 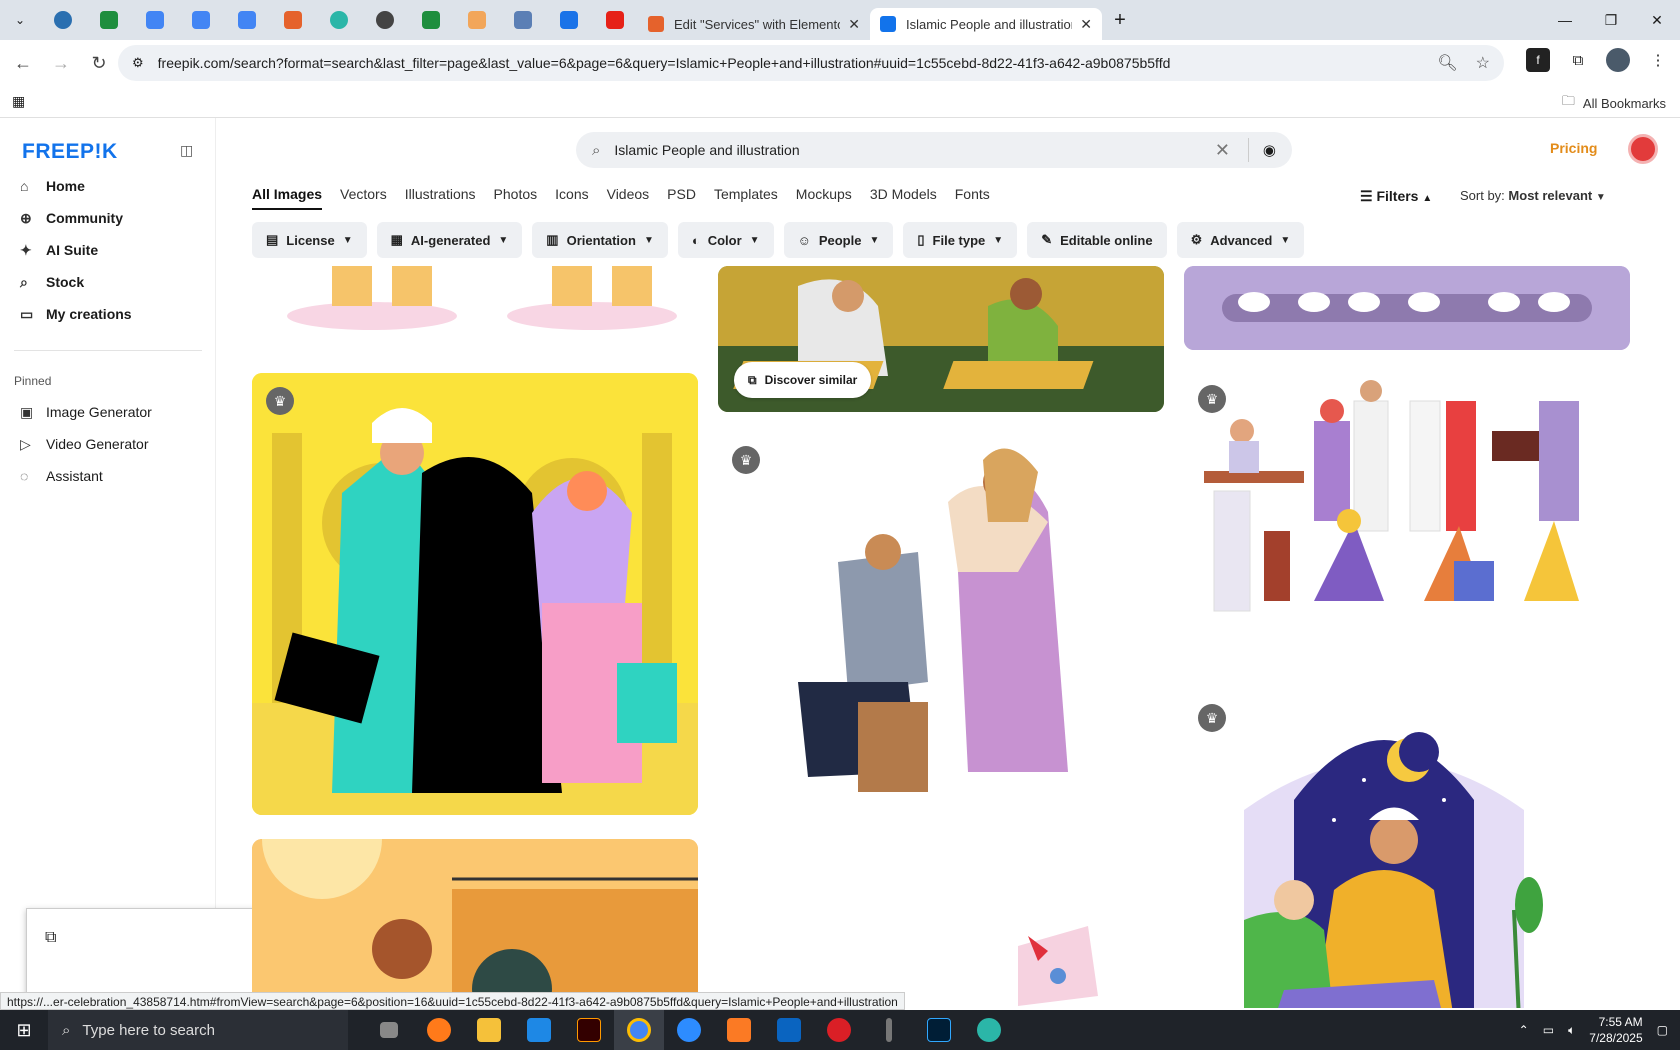 What do you see at coordinates (803, 380) in the screenshot?
I see `discover-similar-button: ⧉ Discover similar` at bounding box center [803, 380].